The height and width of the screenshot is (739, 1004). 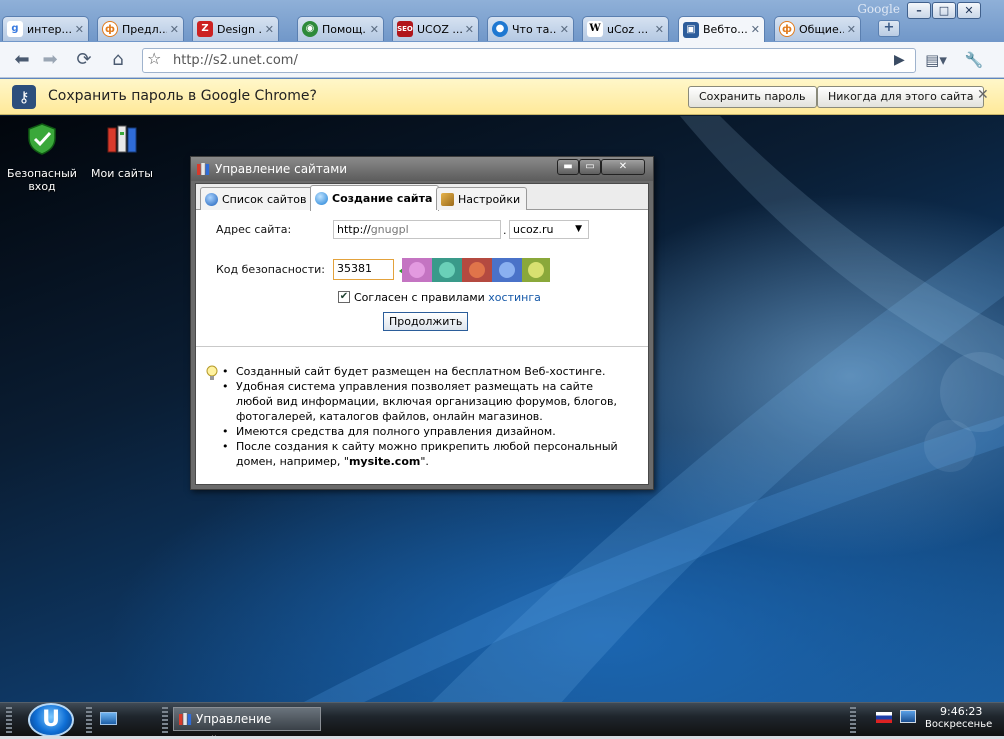 What do you see at coordinates (961, 711) in the screenshot?
I see `clock-time: 9:46:23` at bounding box center [961, 711].